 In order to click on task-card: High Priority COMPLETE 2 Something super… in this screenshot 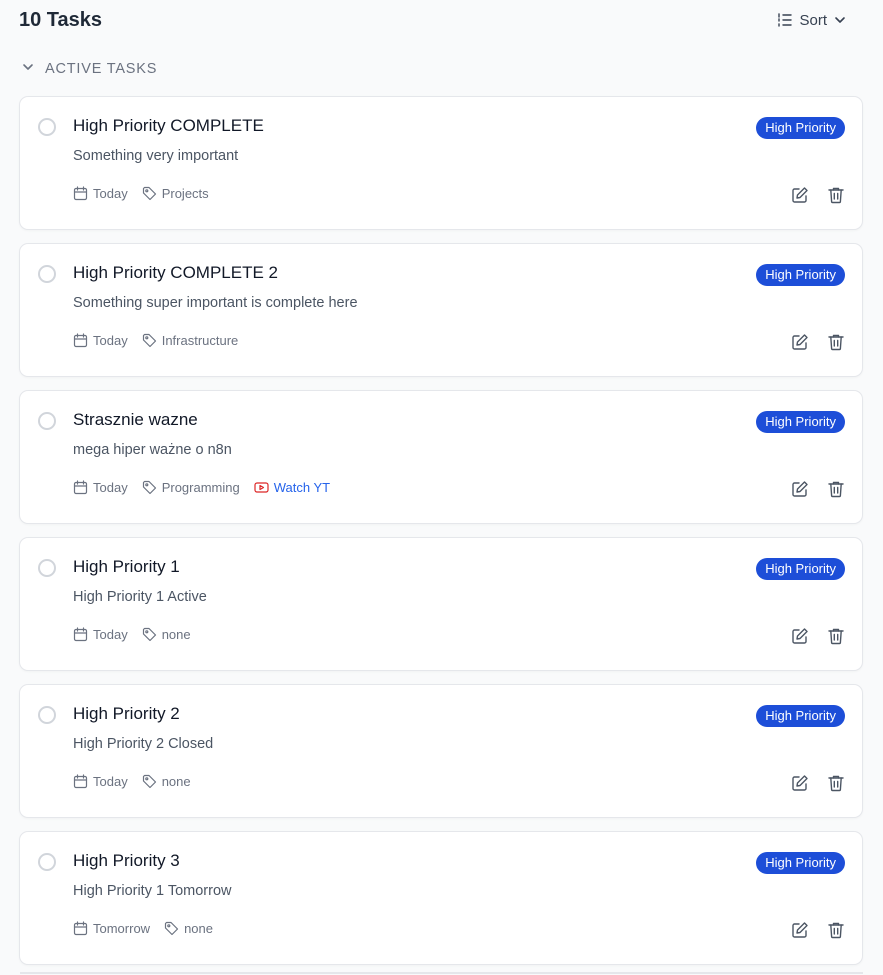, I will do `click(441, 310)`.